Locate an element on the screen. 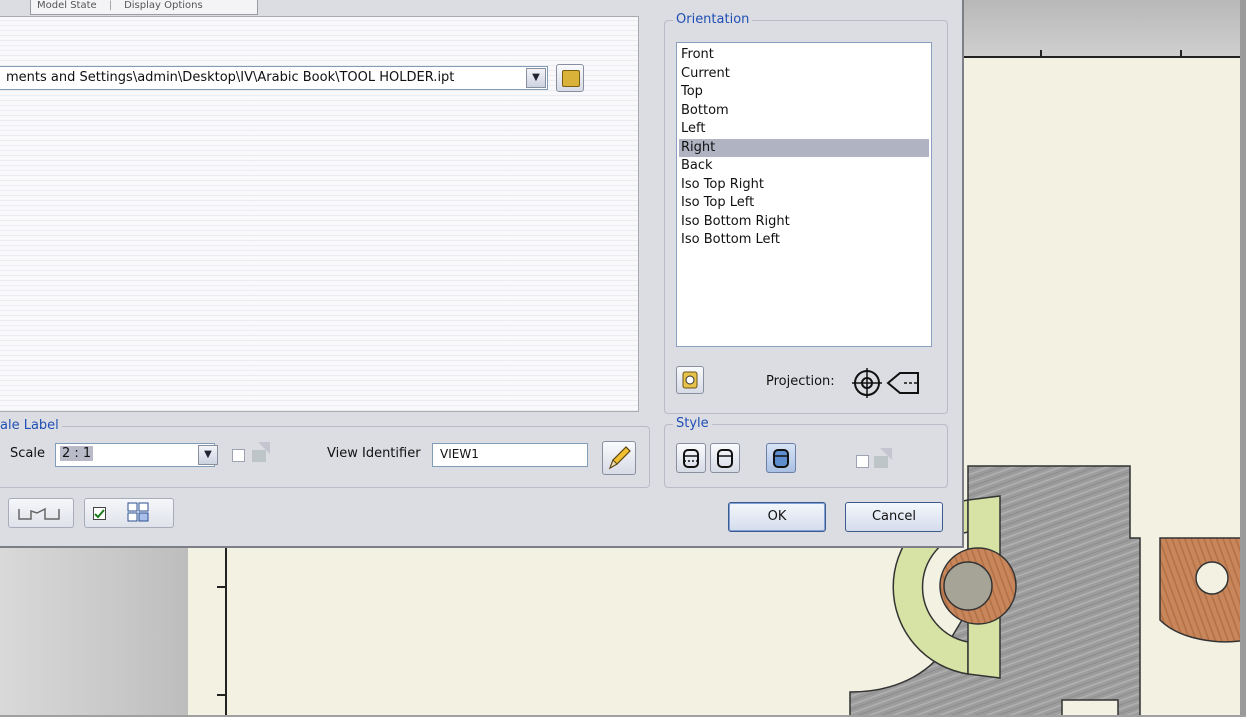  orientation-item-iso-top-right: Iso Top Right is located at coordinates (804, 185).